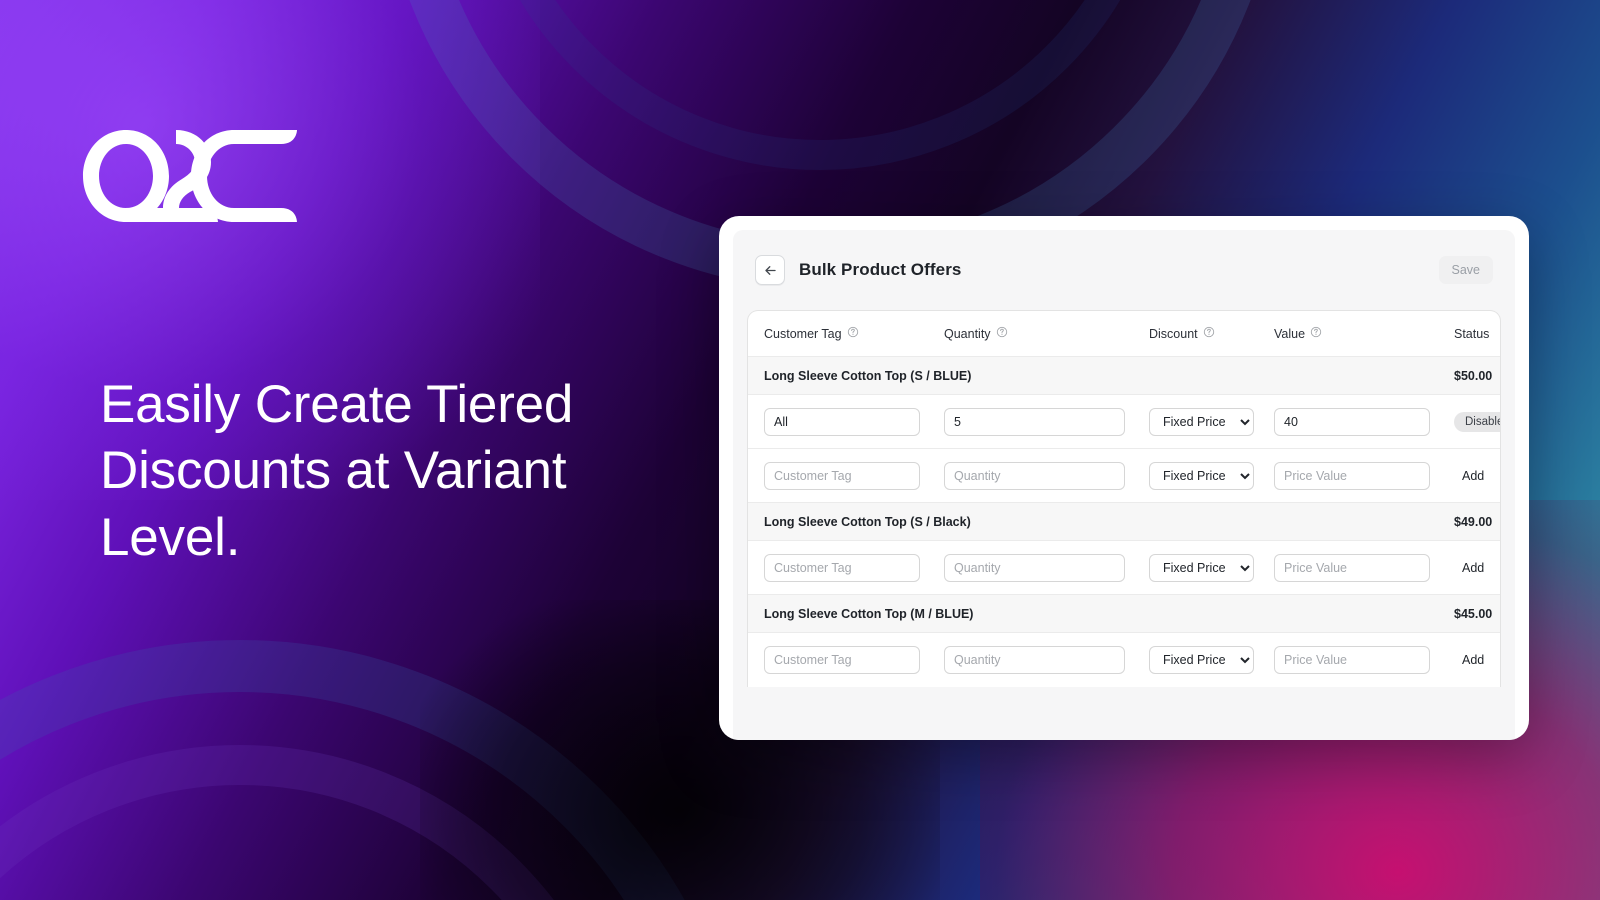 The image size is (1600, 900). What do you see at coordinates (1046, 334) in the screenshot?
I see `column-header-quantity: Quantity` at bounding box center [1046, 334].